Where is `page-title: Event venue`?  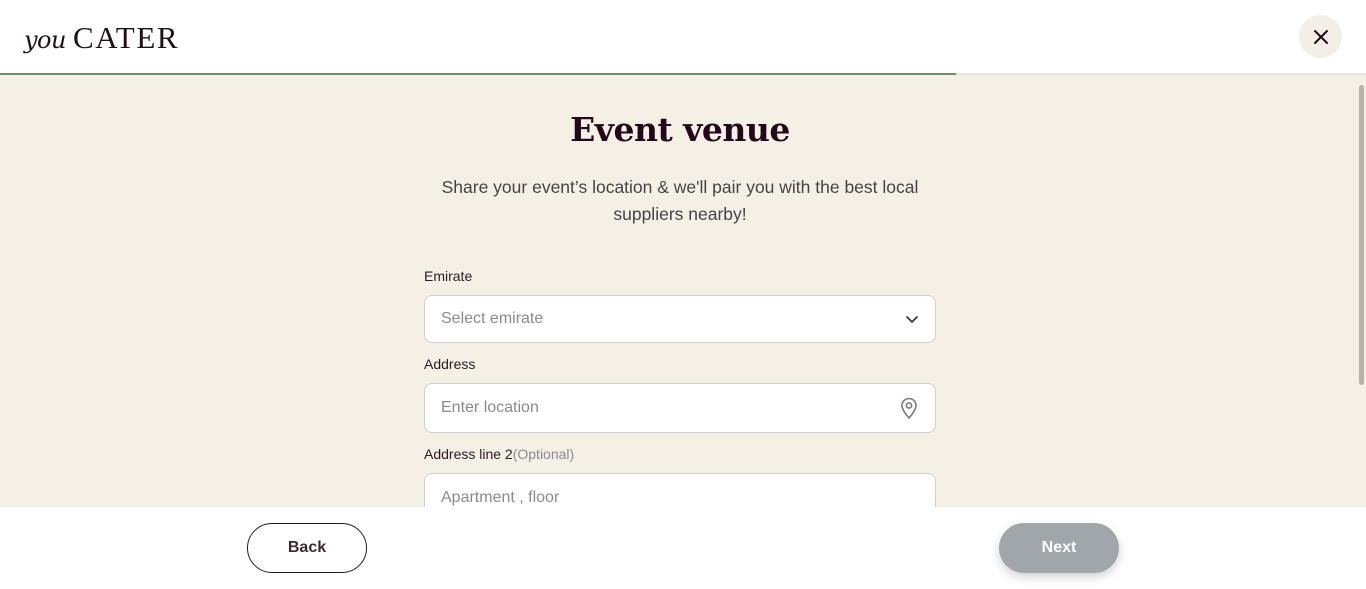 page-title: Event venue is located at coordinates (680, 129).